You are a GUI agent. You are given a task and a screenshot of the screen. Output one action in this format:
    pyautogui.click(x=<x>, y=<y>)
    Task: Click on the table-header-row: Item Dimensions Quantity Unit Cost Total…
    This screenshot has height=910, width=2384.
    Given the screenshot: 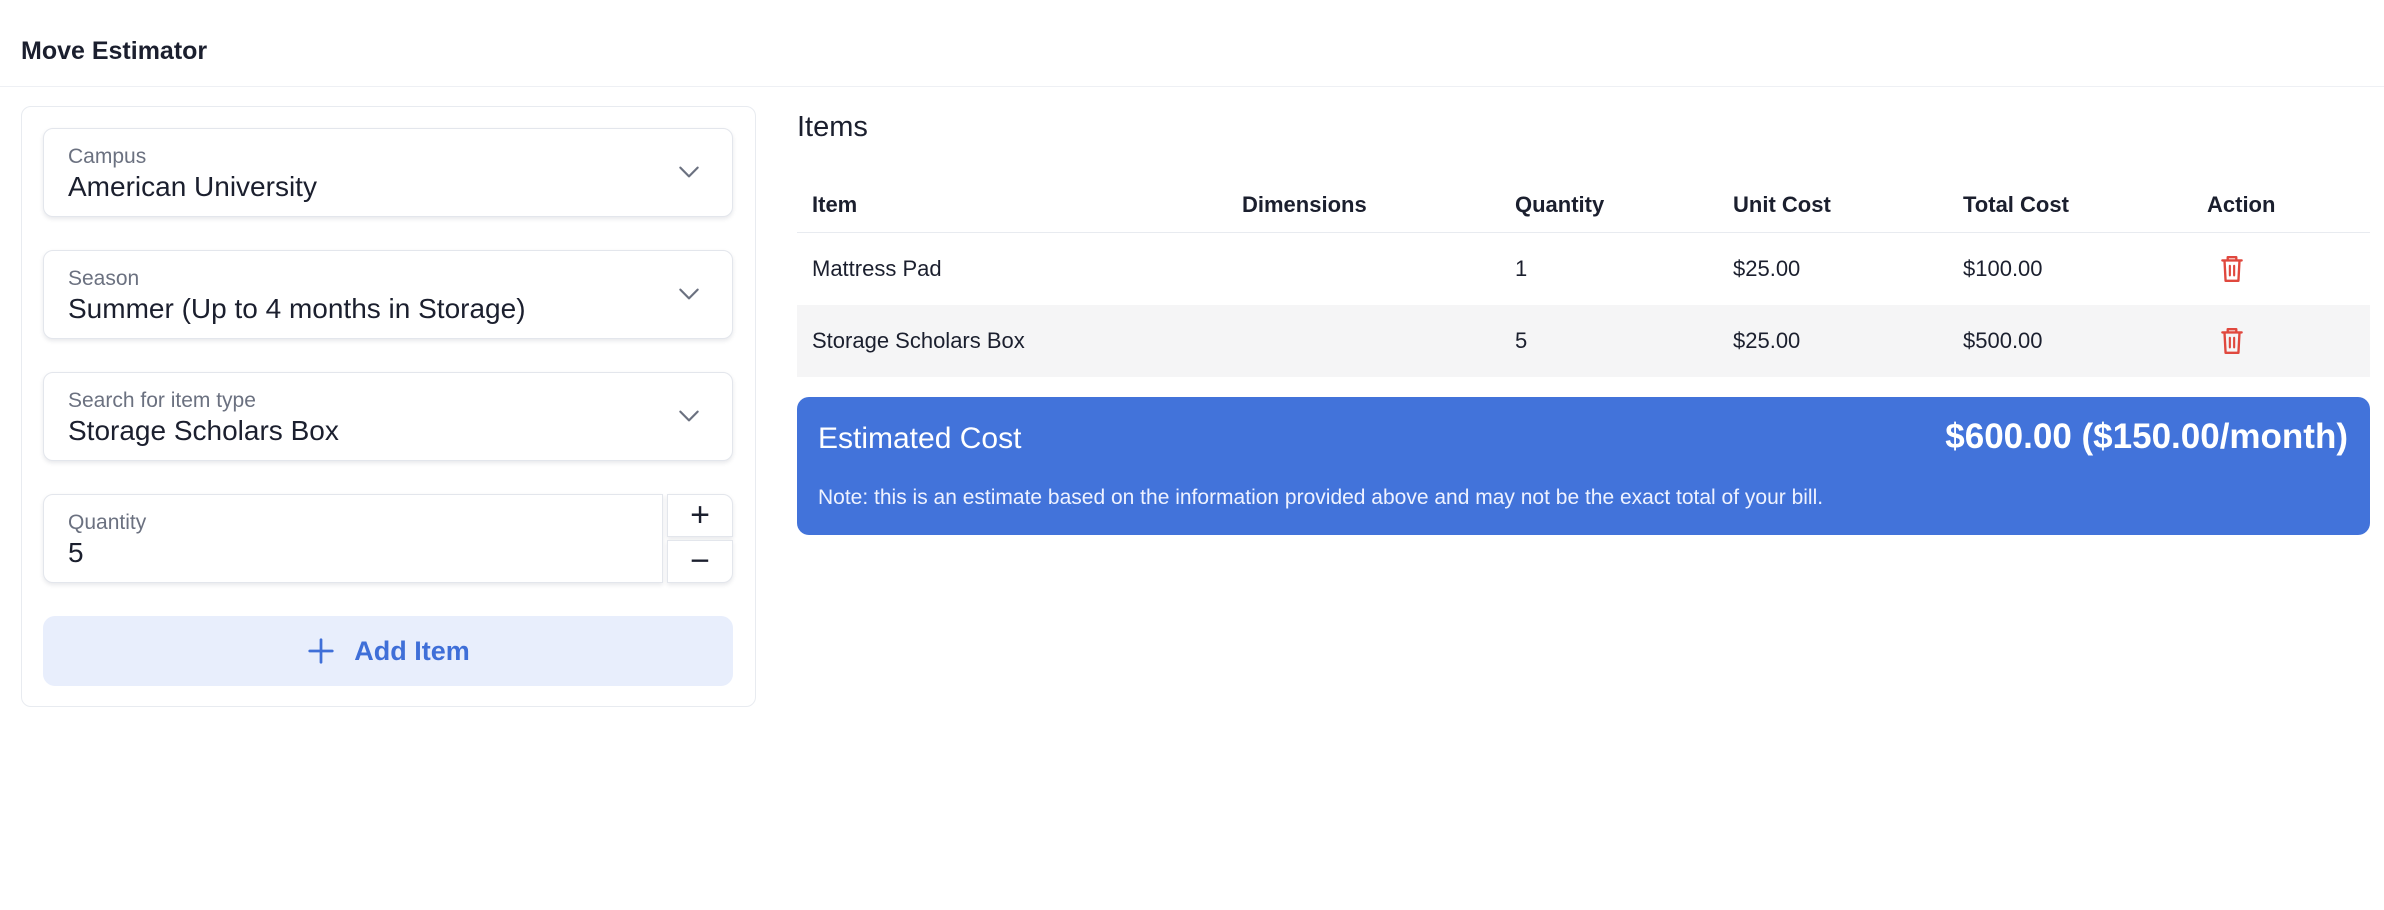 What is the action you would take?
    pyautogui.click(x=1583, y=205)
    